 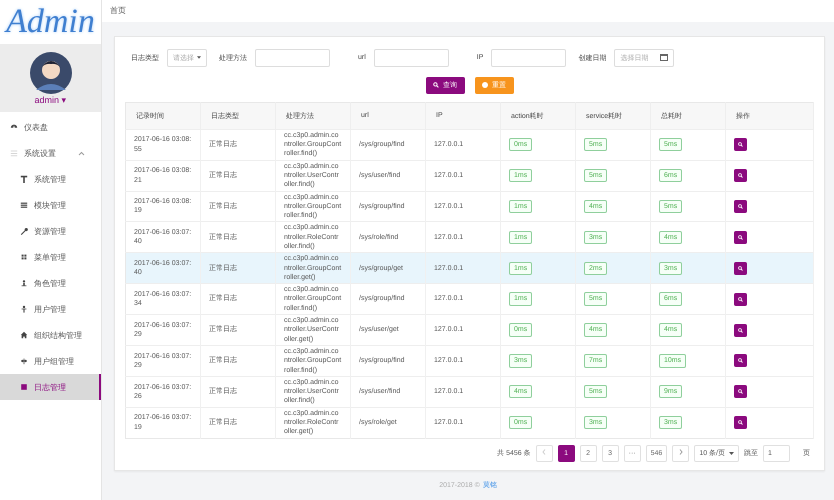 I want to click on tool-icon, so click(x=24, y=179).